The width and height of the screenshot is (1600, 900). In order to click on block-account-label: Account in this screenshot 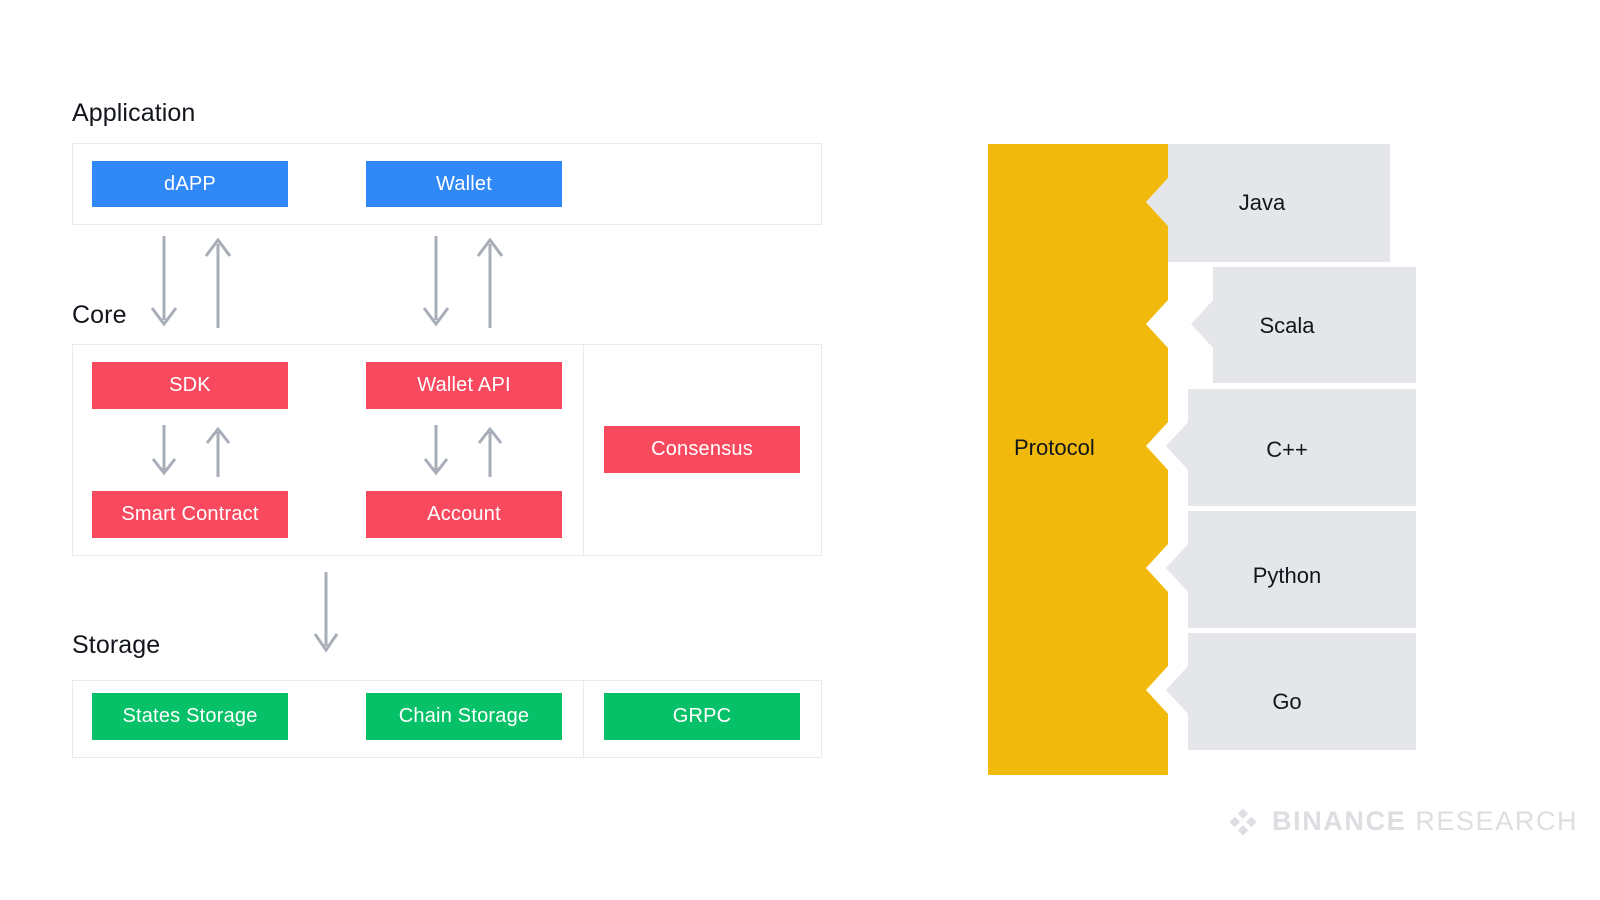, I will do `click(464, 514)`.